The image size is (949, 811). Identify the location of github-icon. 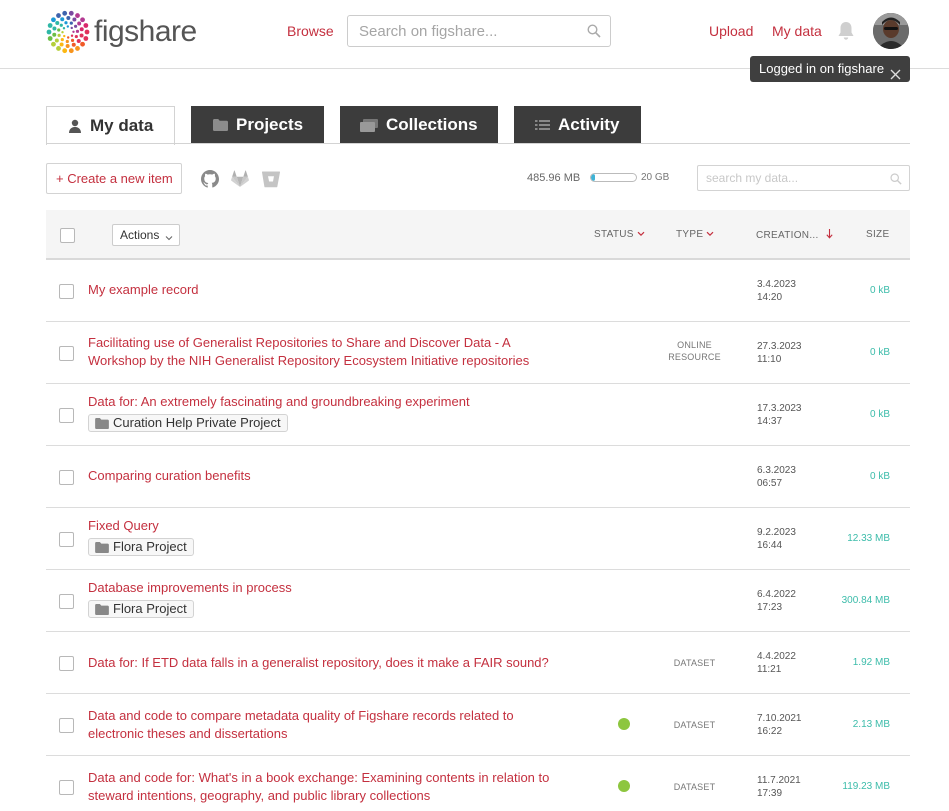
(210, 181).